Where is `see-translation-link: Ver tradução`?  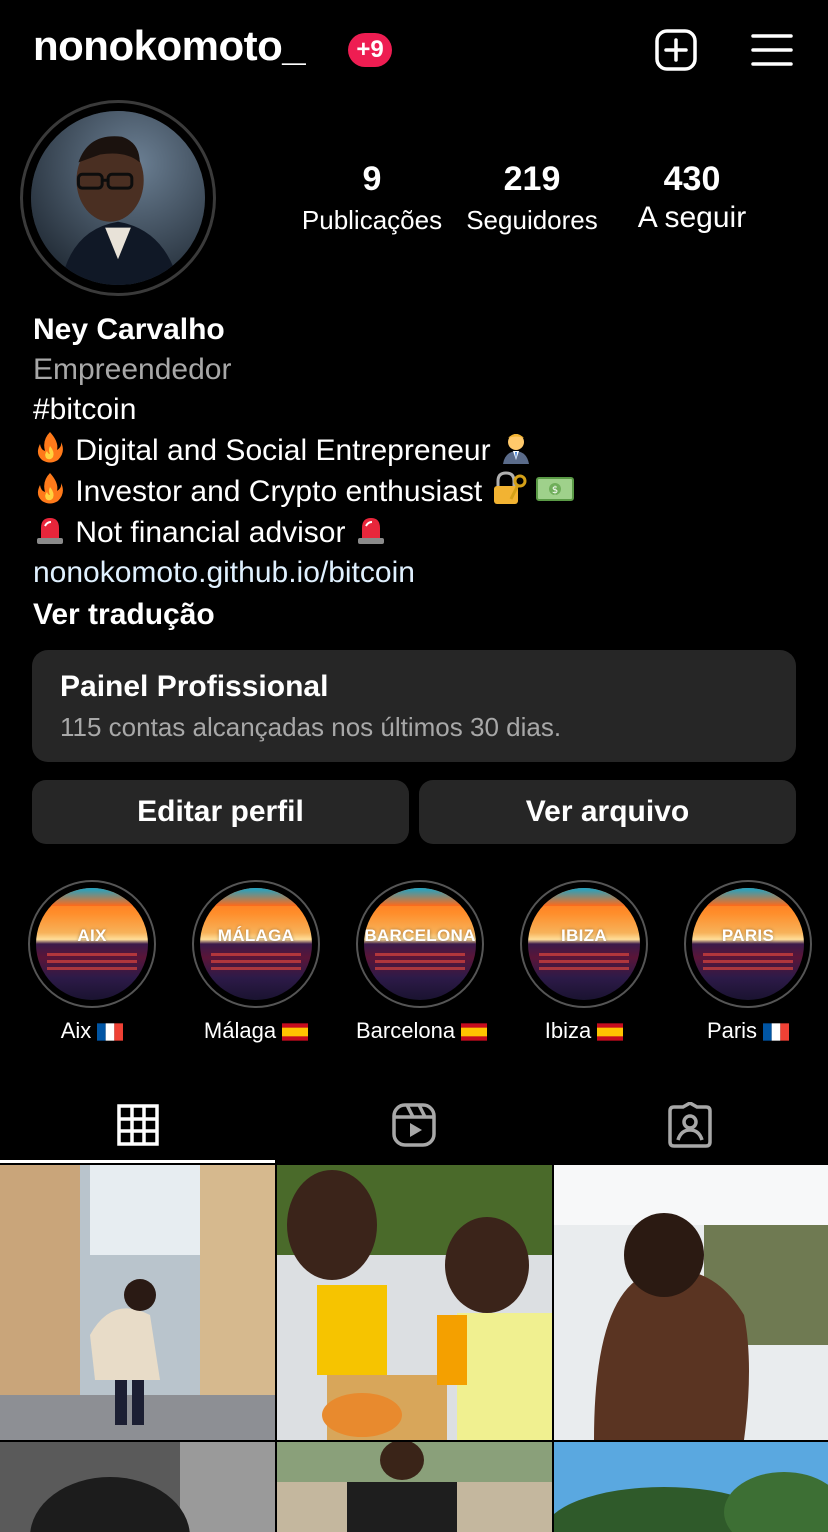 see-translation-link: Ver tradução is located at coordinates (413, 615).